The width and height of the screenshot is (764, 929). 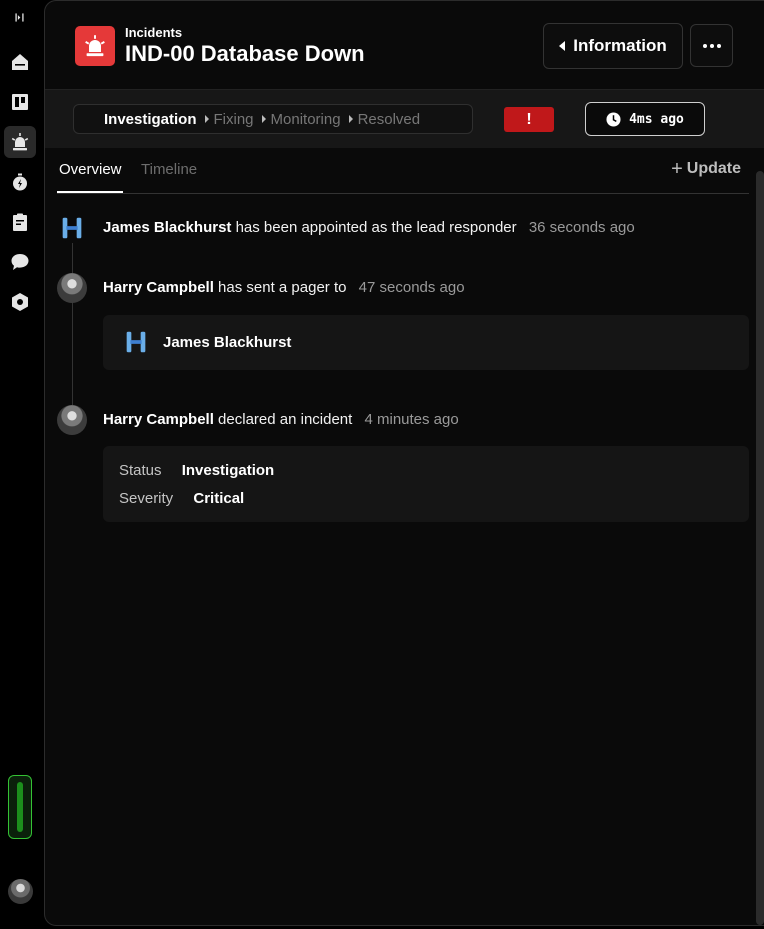 What do you see at coordinates (20, 891) in the screenshot?
I see `user-avatar` at bounding box center [20, 891].